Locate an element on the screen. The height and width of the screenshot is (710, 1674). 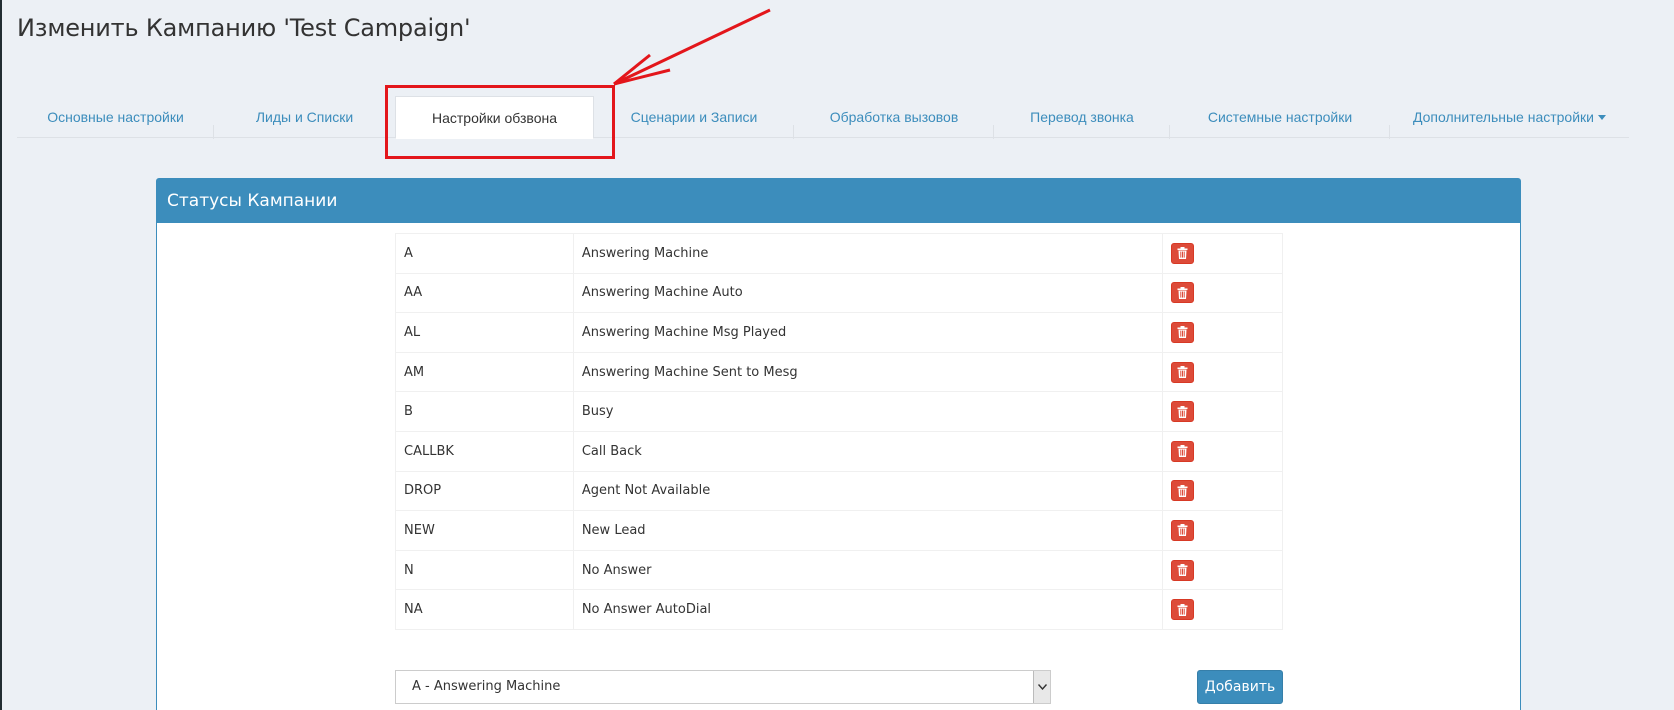
status-code: AL is located at coordinates (484, 332).